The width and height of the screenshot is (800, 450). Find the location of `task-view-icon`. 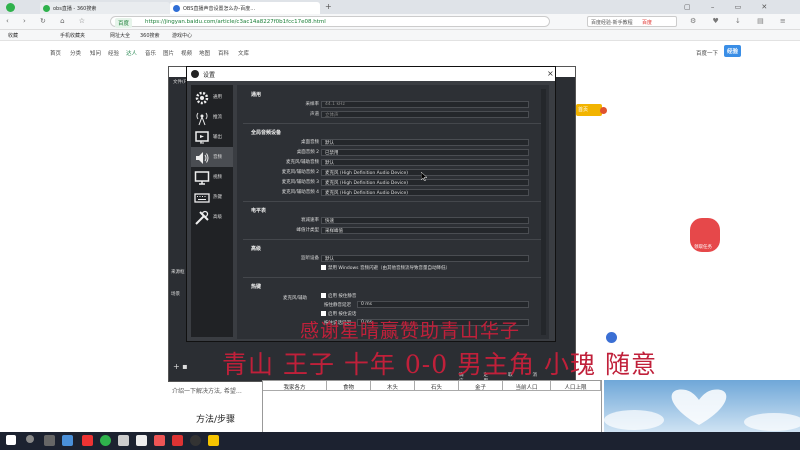

task-view-icon is located at coordinates (49, 440).